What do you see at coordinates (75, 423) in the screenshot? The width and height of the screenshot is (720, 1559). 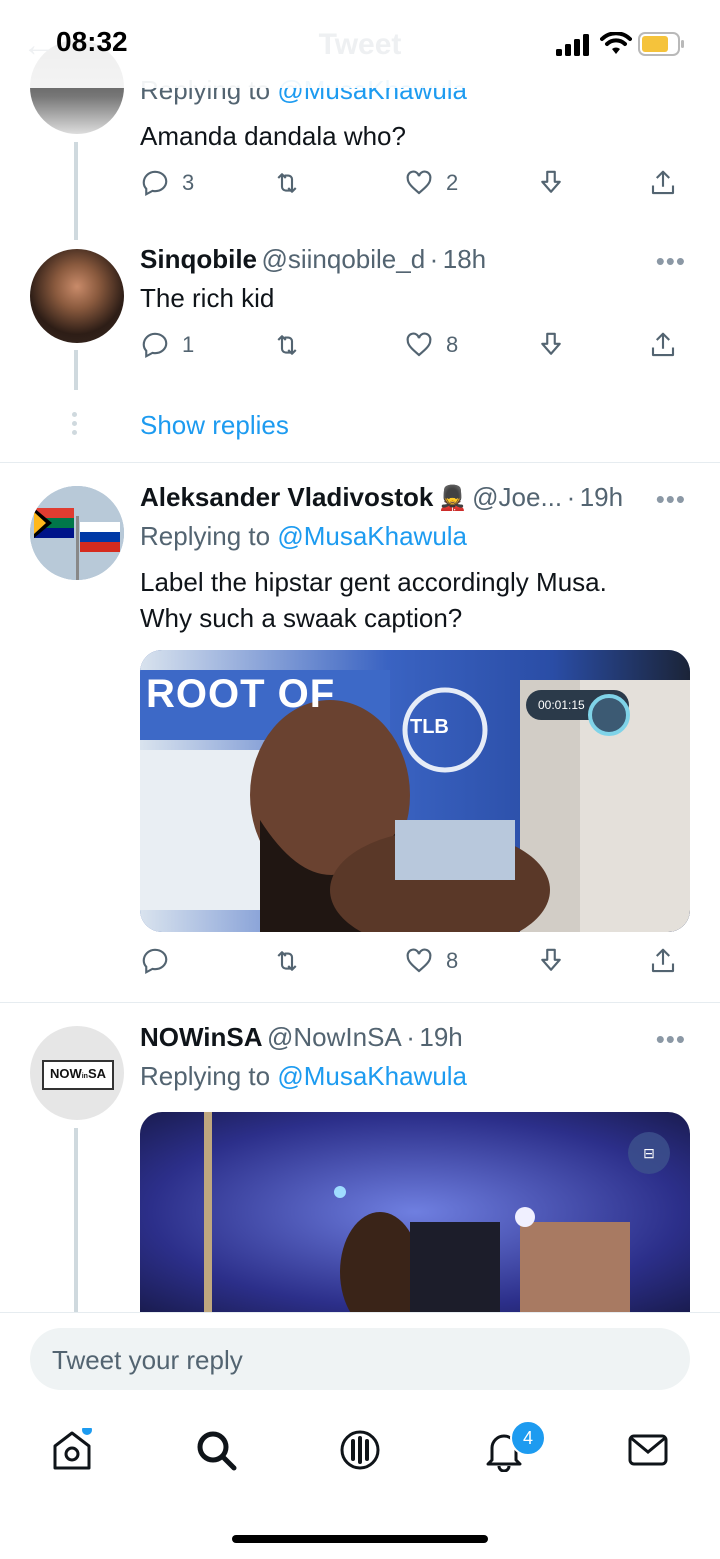 I see `ellipsis-dots-icon` at bounding box center [75, 423].